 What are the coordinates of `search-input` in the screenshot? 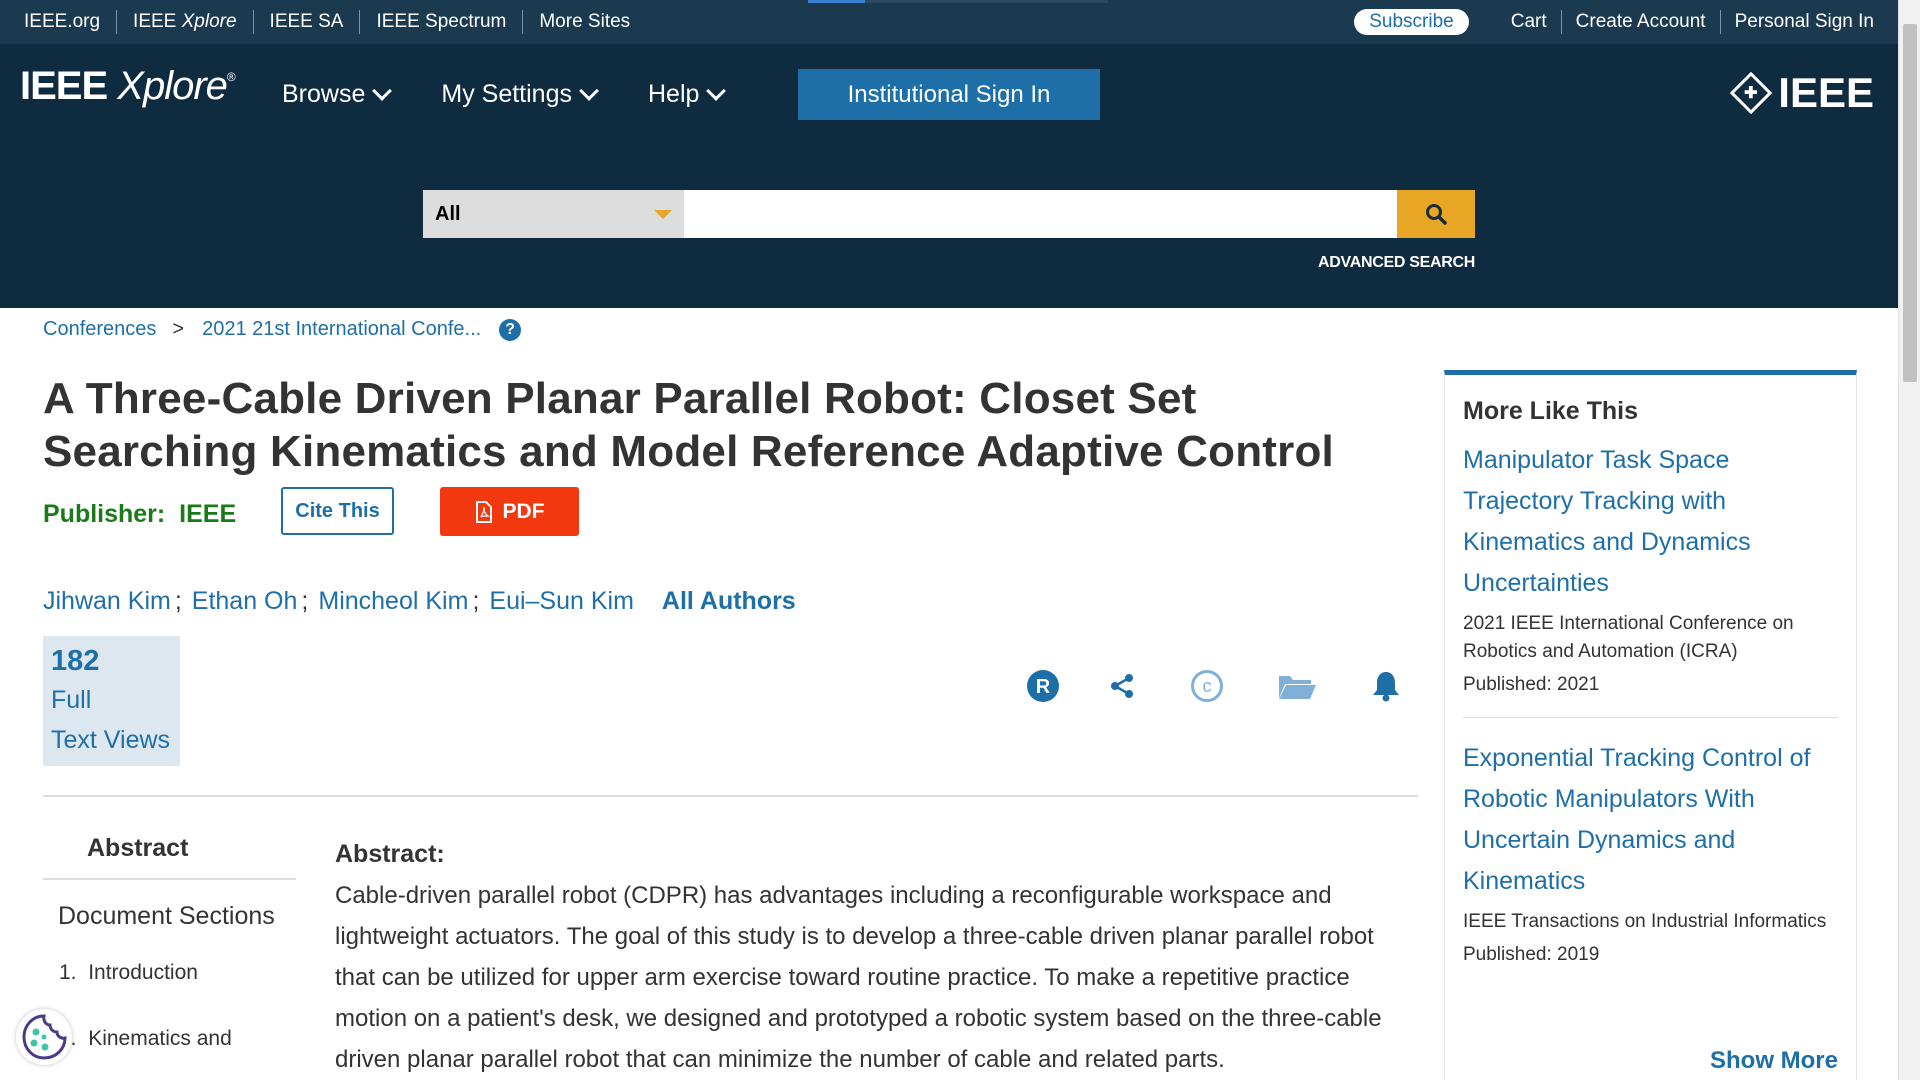 It's located at (1040, 214).